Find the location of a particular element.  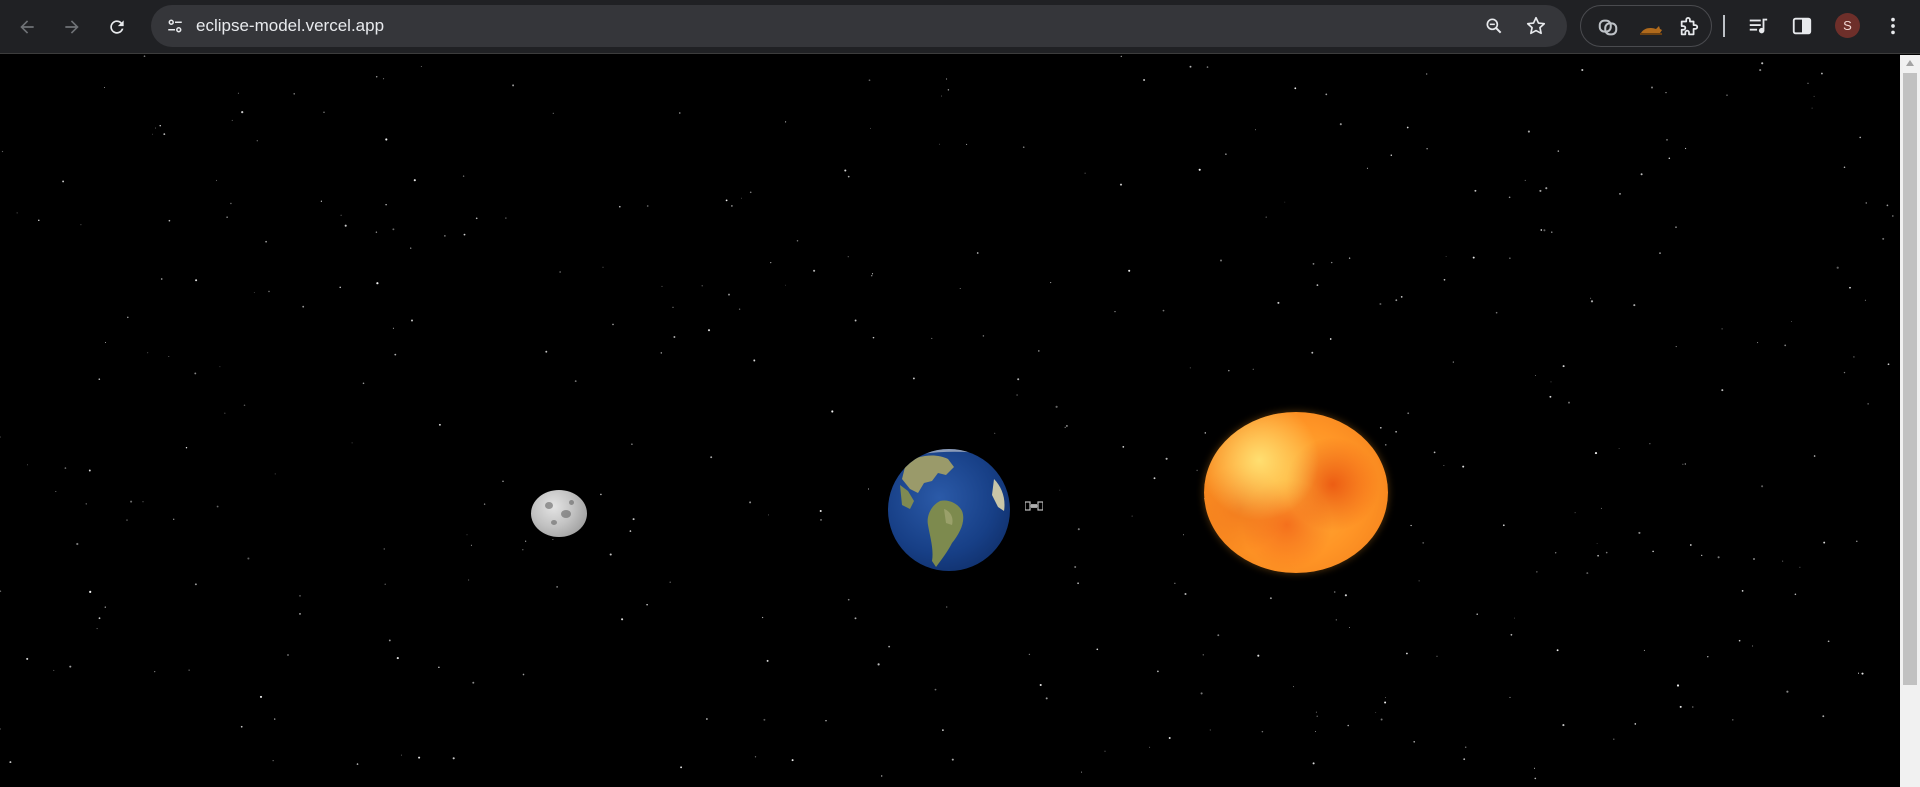

profile-avatar: S is located at coordinates (1847, 25).